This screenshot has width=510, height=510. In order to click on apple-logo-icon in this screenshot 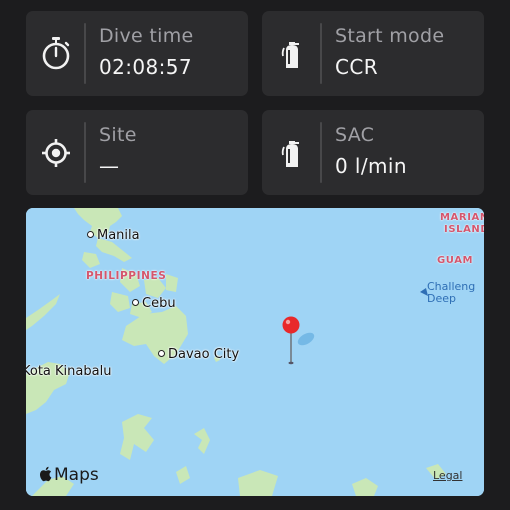, I will do `click(46, 476)`.